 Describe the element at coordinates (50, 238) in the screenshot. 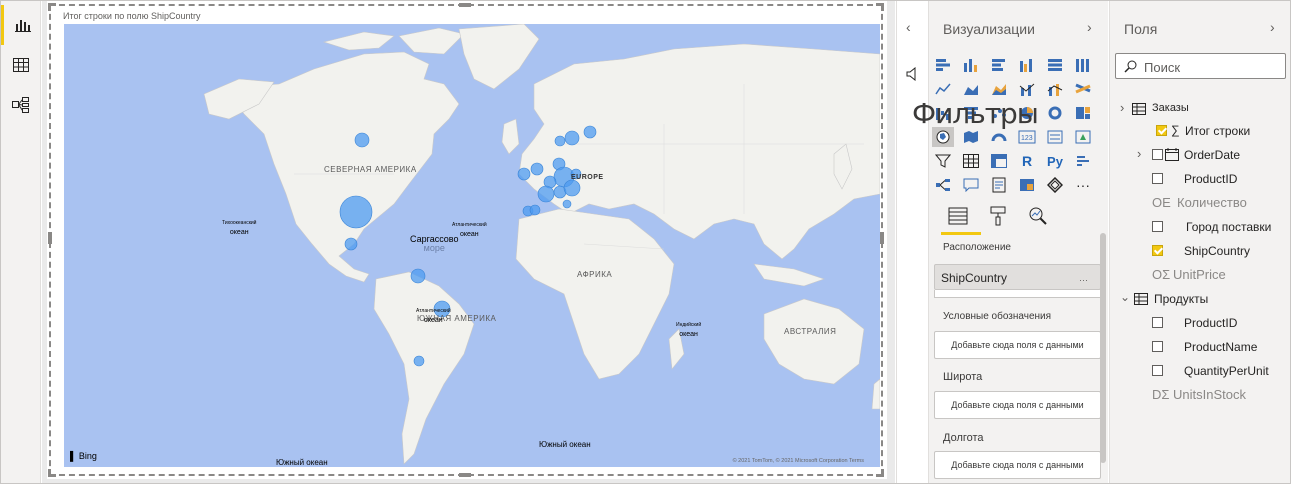

I see `resize-handle-left` at that location.